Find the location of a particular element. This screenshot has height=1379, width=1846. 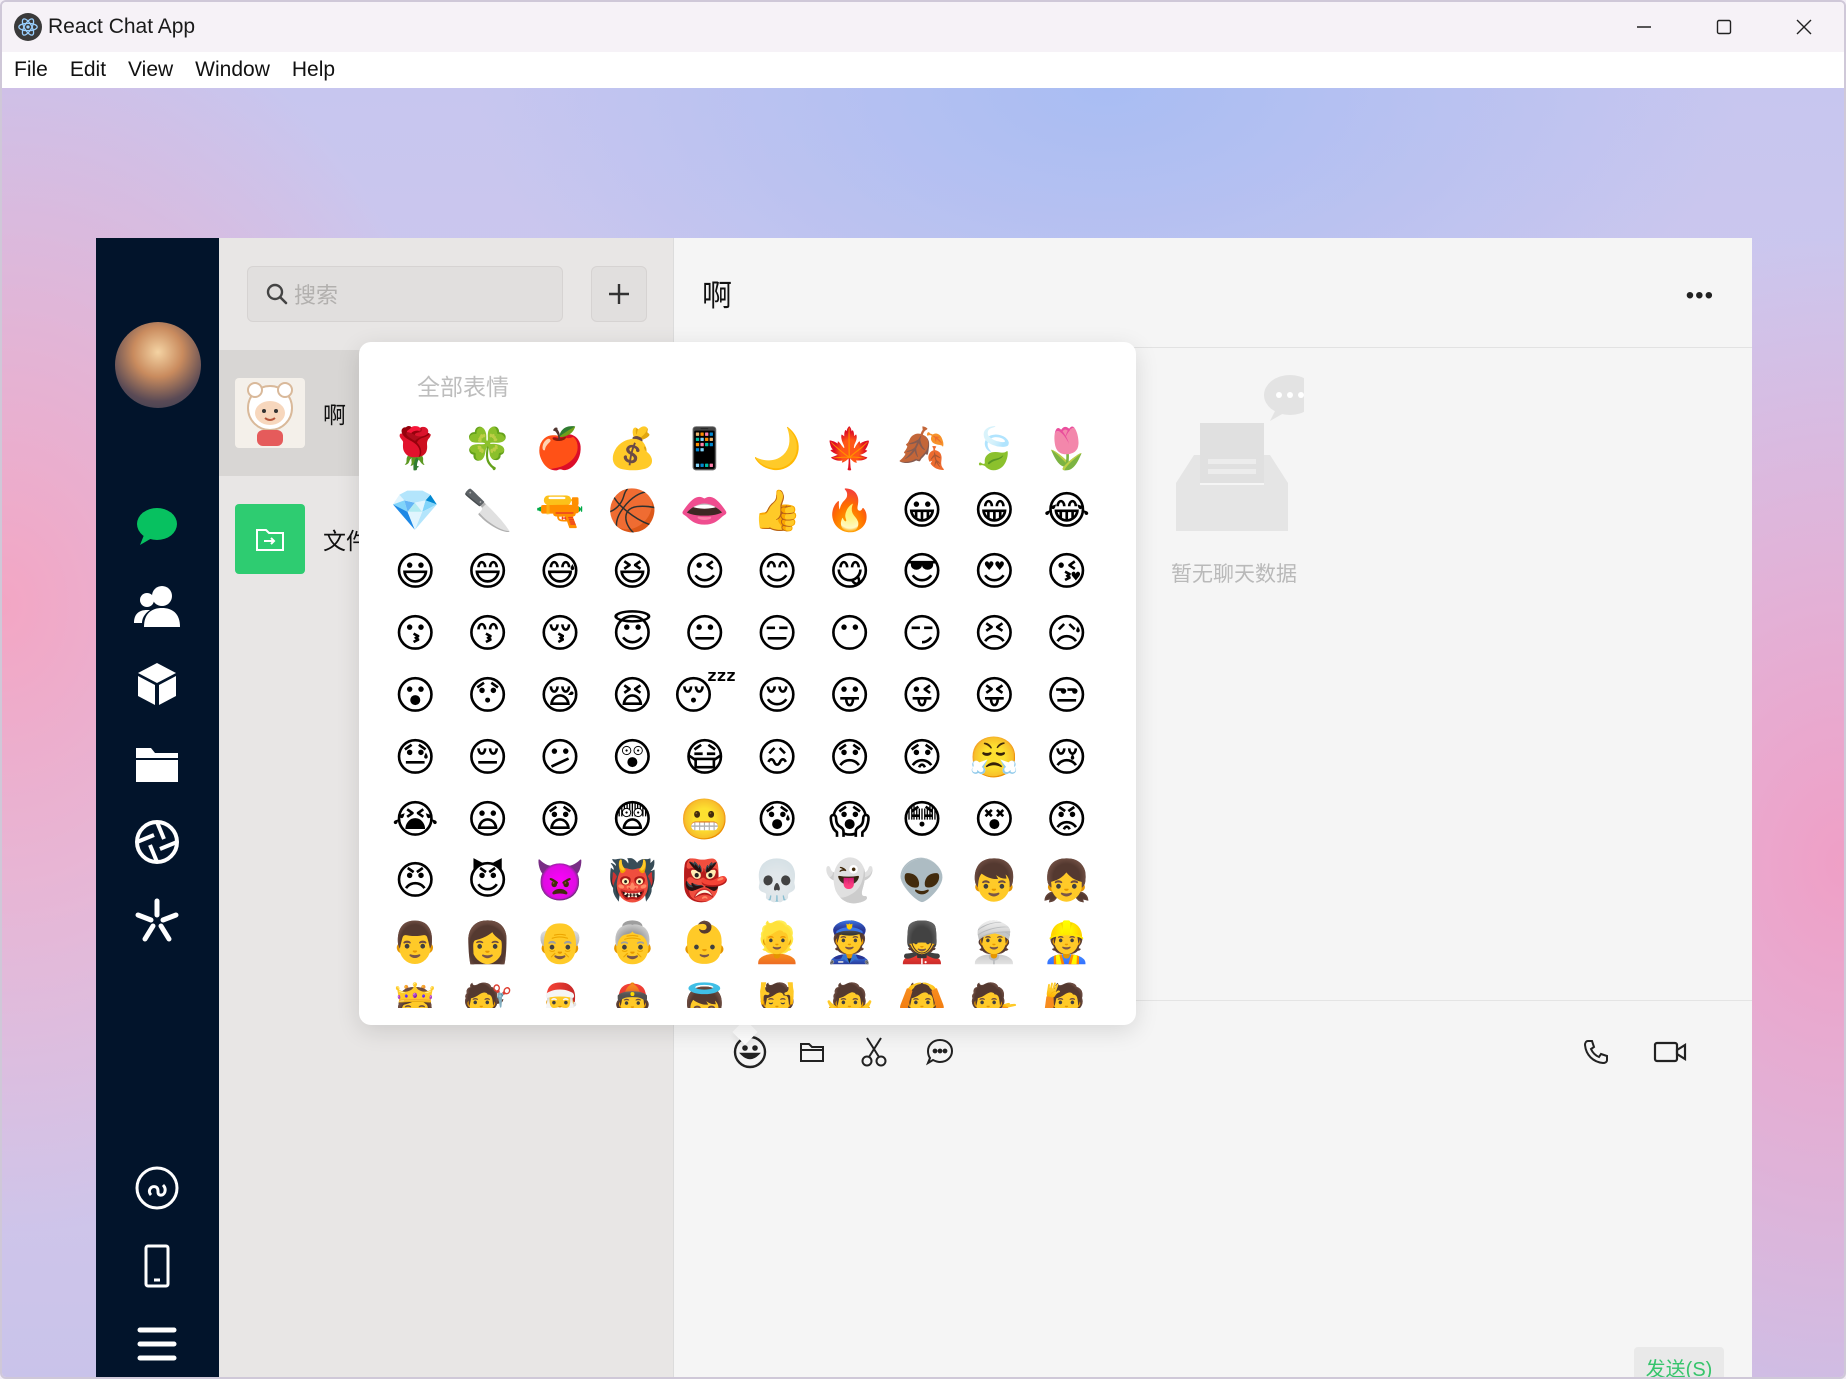

emoji-item: 😷 is located at coordinates (705, 758).